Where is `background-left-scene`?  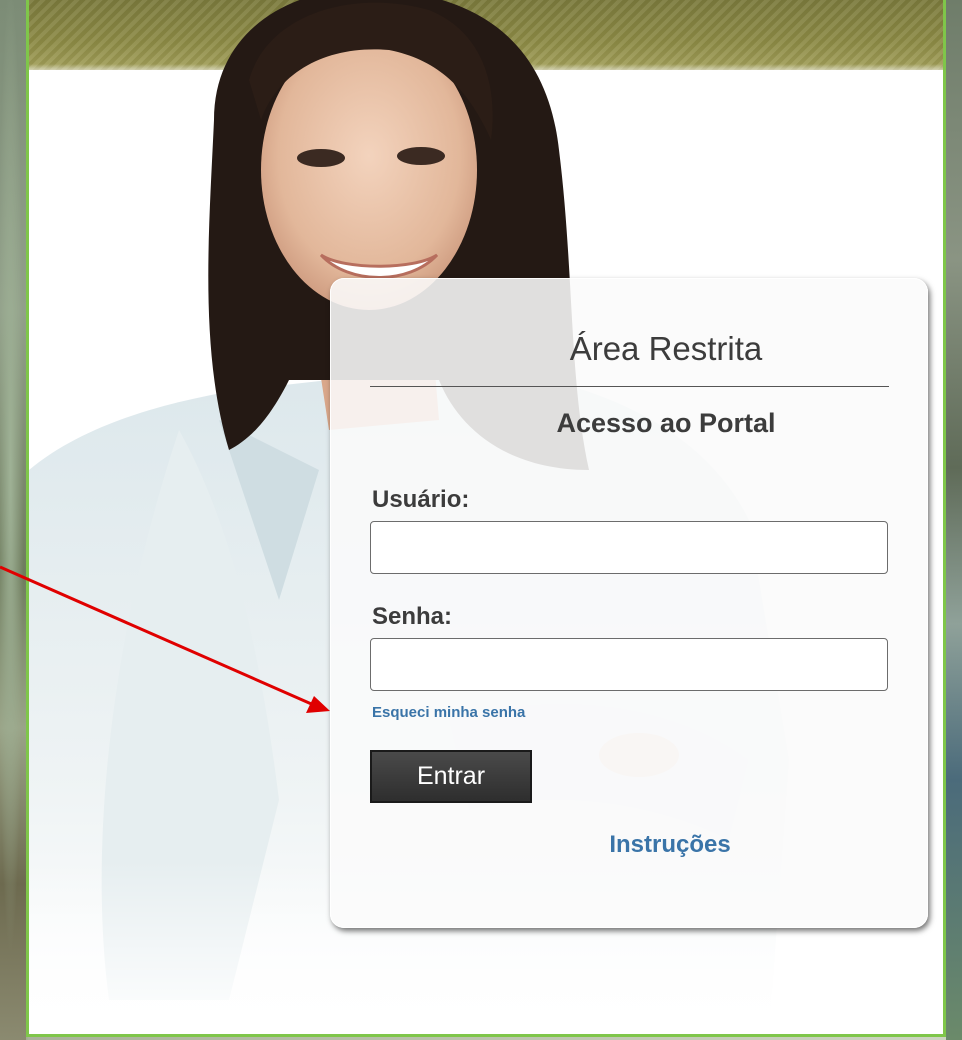
background-left-scene is located at coordinates (13, 520).